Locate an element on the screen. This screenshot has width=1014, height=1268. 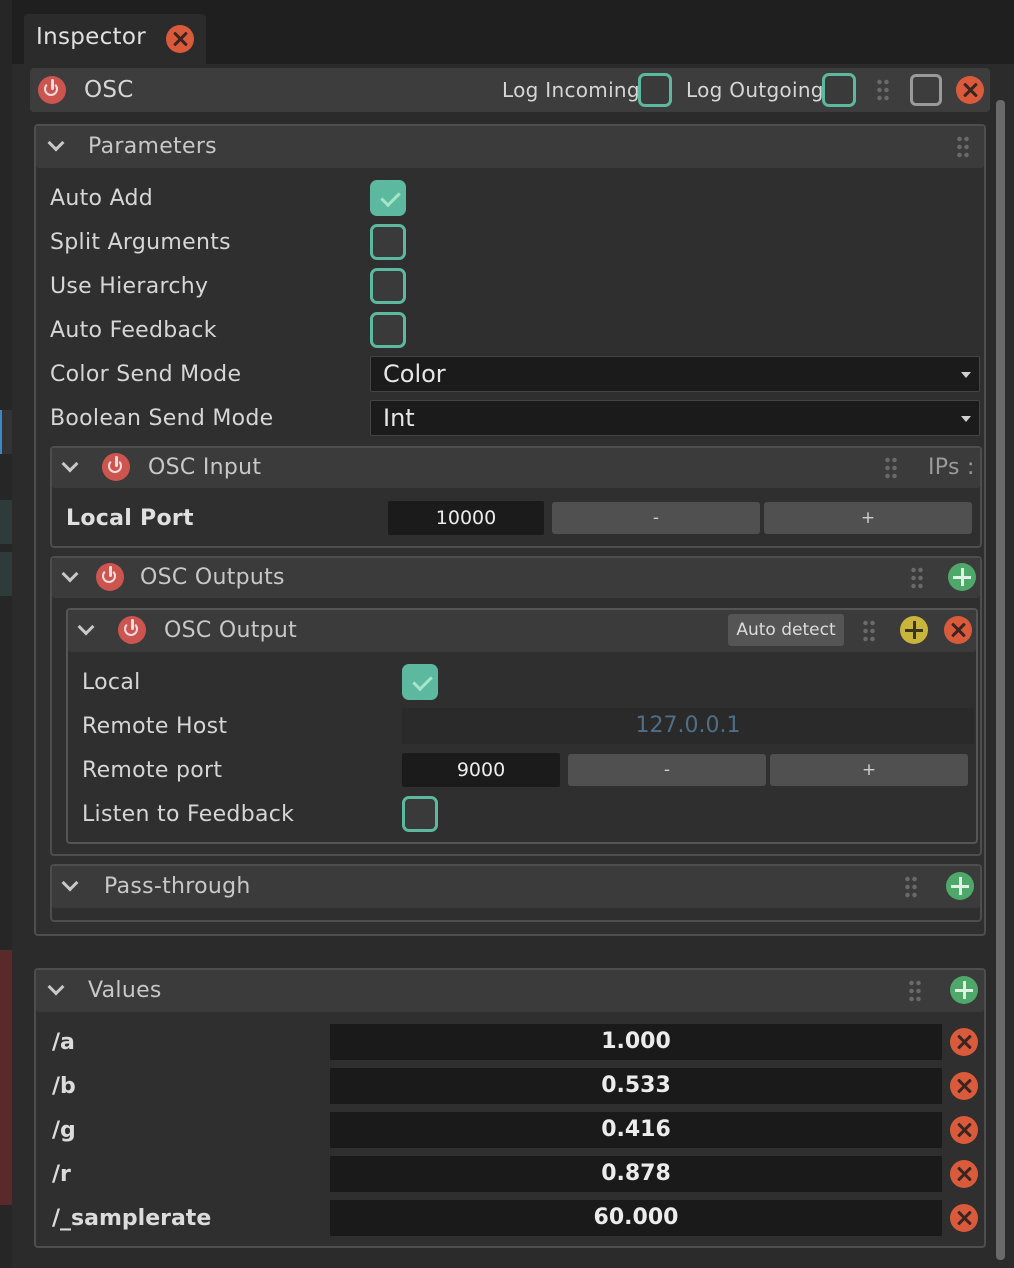
use-hierarchy-label: Use Hierarchy is located at coordinates (129, 286).